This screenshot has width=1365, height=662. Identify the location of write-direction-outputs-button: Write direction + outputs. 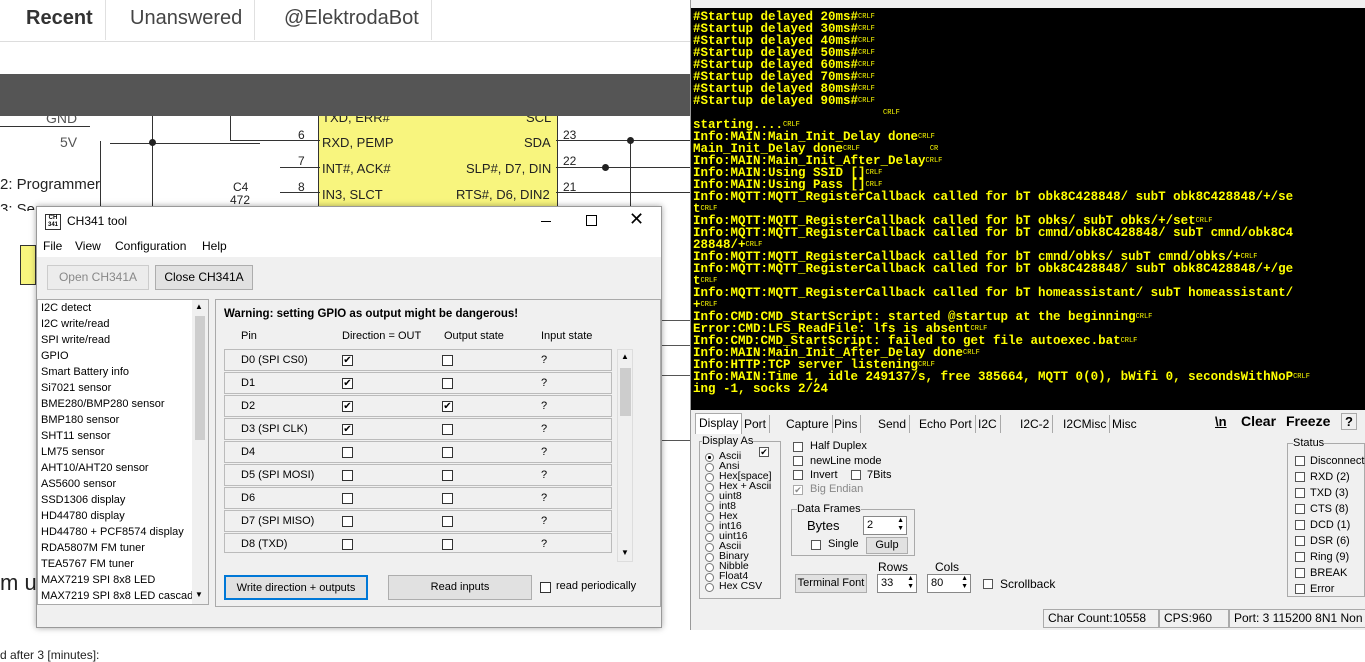
(296, 587).